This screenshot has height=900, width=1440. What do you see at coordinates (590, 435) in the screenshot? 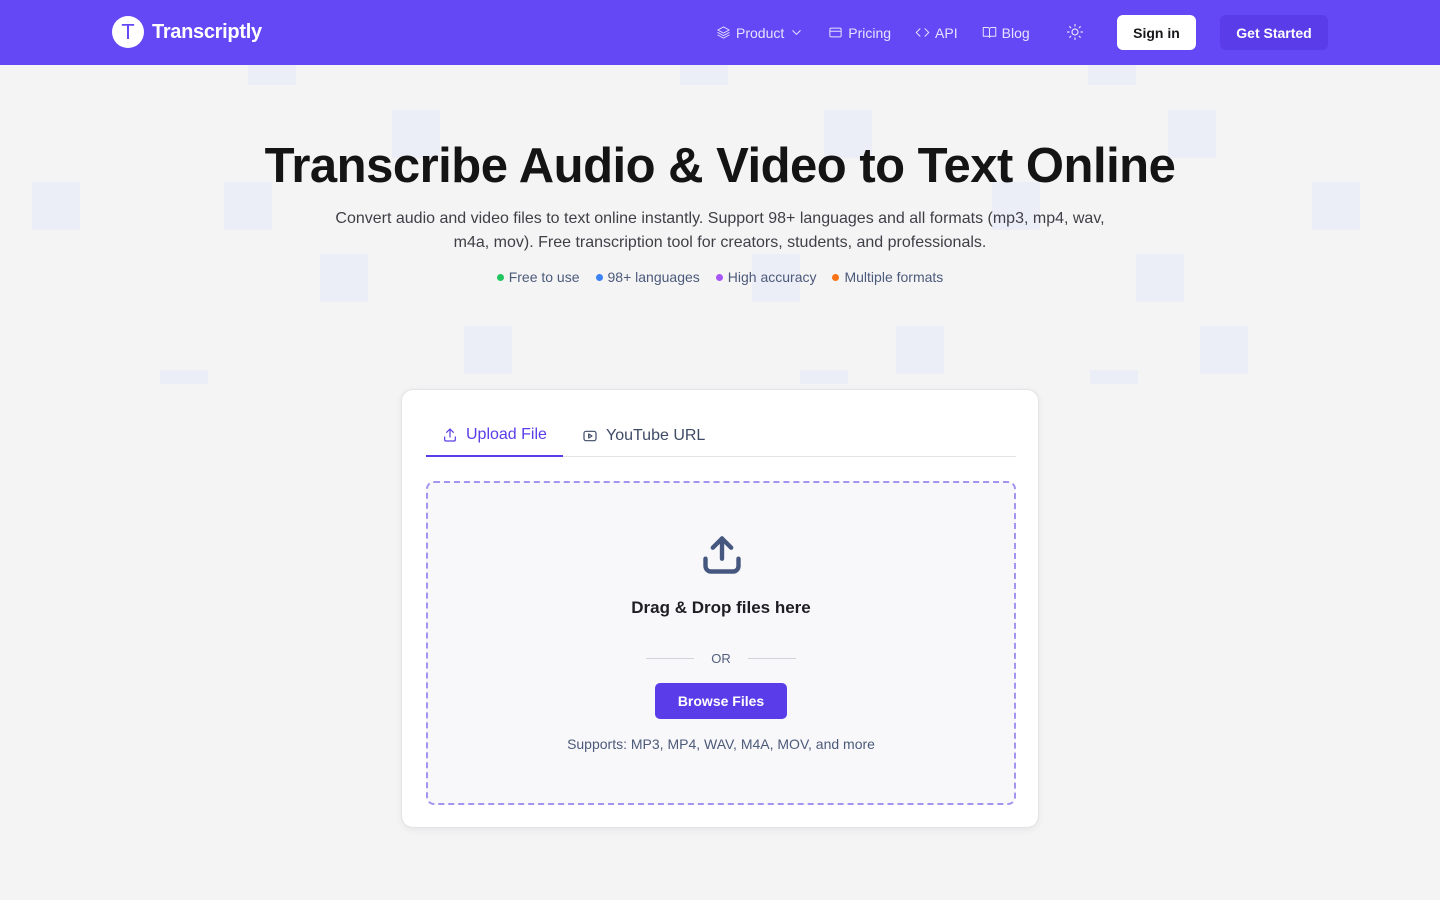
I see `youtube-icon` at bounding box center [590, 435].